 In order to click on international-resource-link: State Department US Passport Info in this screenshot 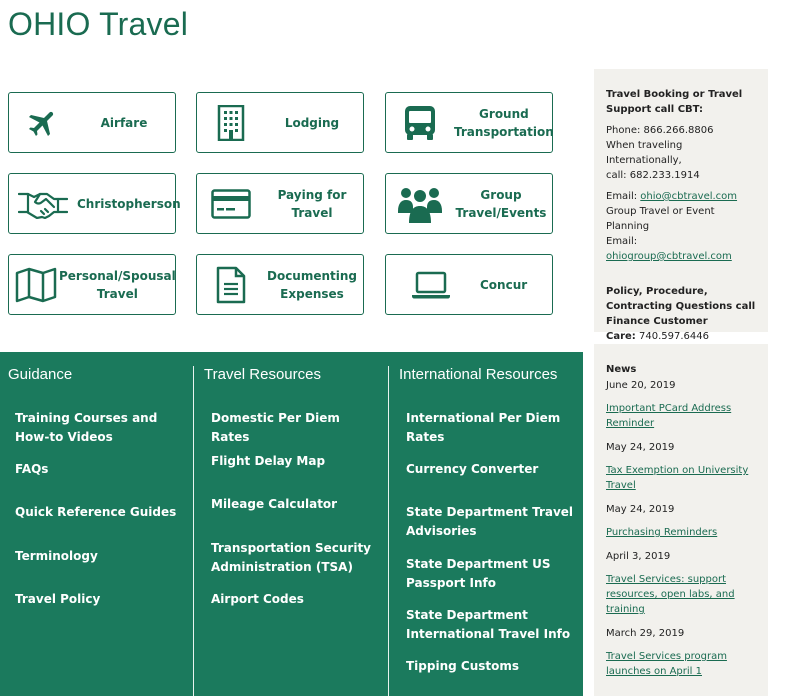, I will do `click(491, 574)`.